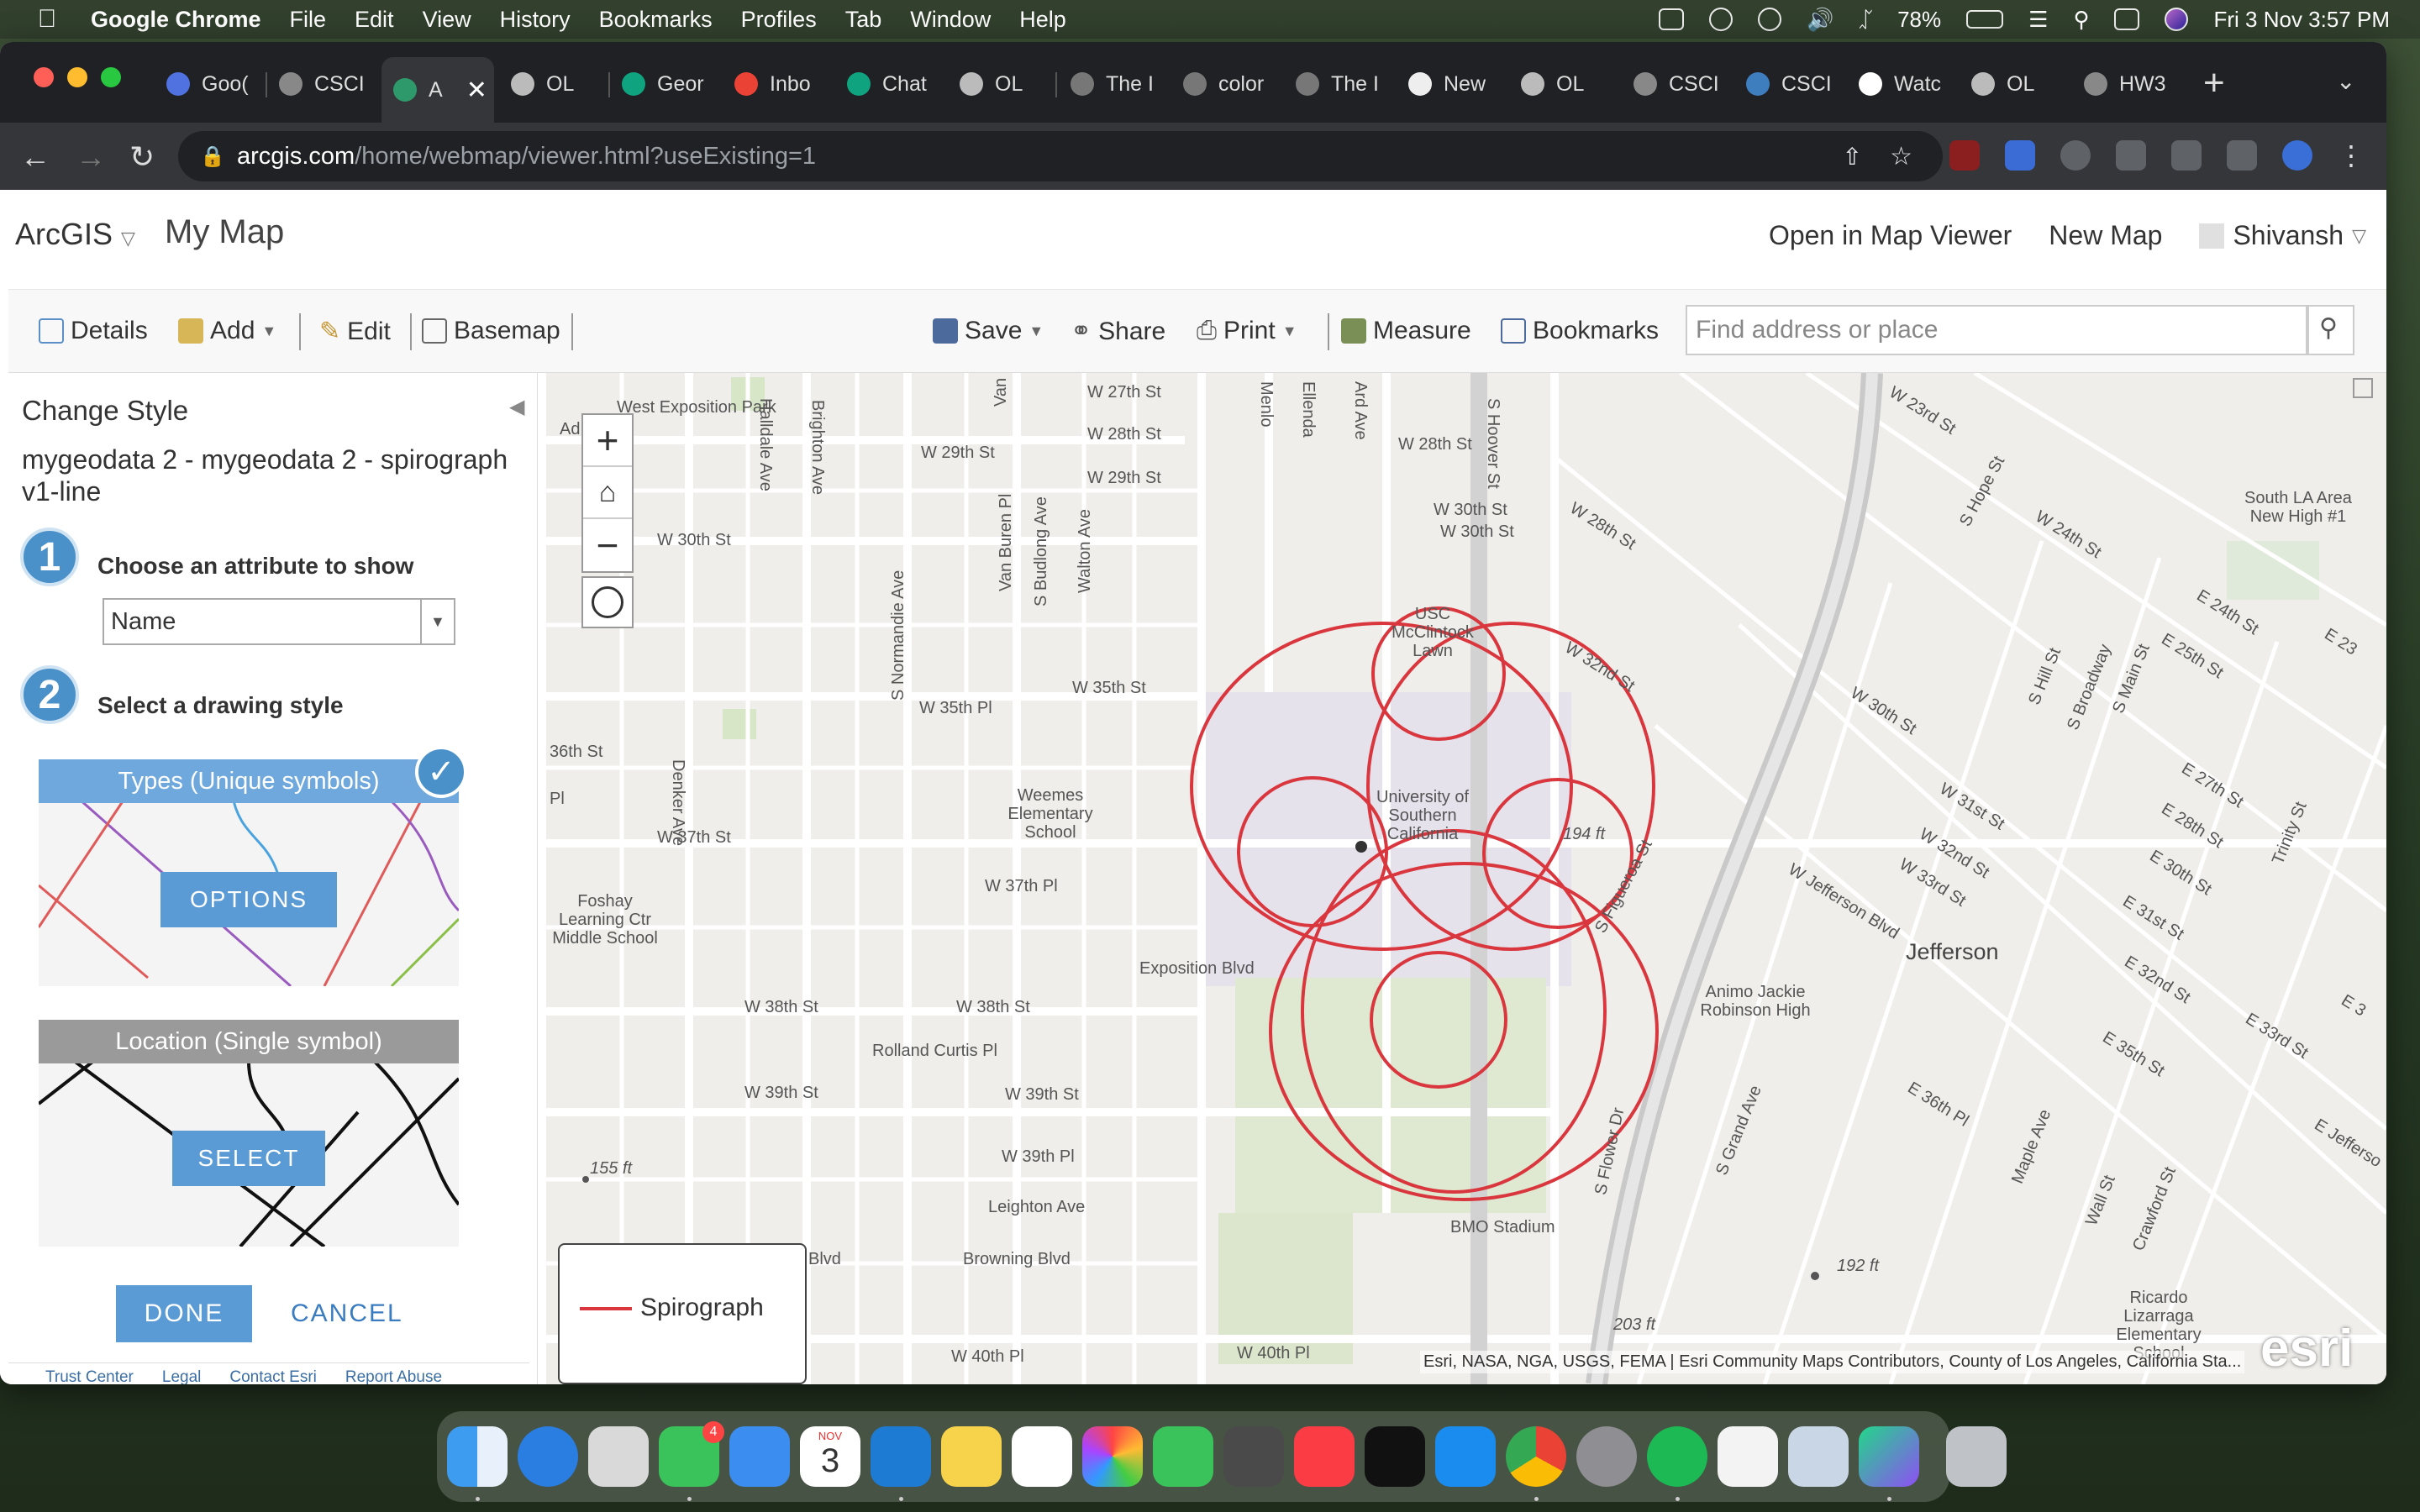 The width and height of the screenshot is (2420, 1512). I want to click on menu-view: View, so click(447, 20).